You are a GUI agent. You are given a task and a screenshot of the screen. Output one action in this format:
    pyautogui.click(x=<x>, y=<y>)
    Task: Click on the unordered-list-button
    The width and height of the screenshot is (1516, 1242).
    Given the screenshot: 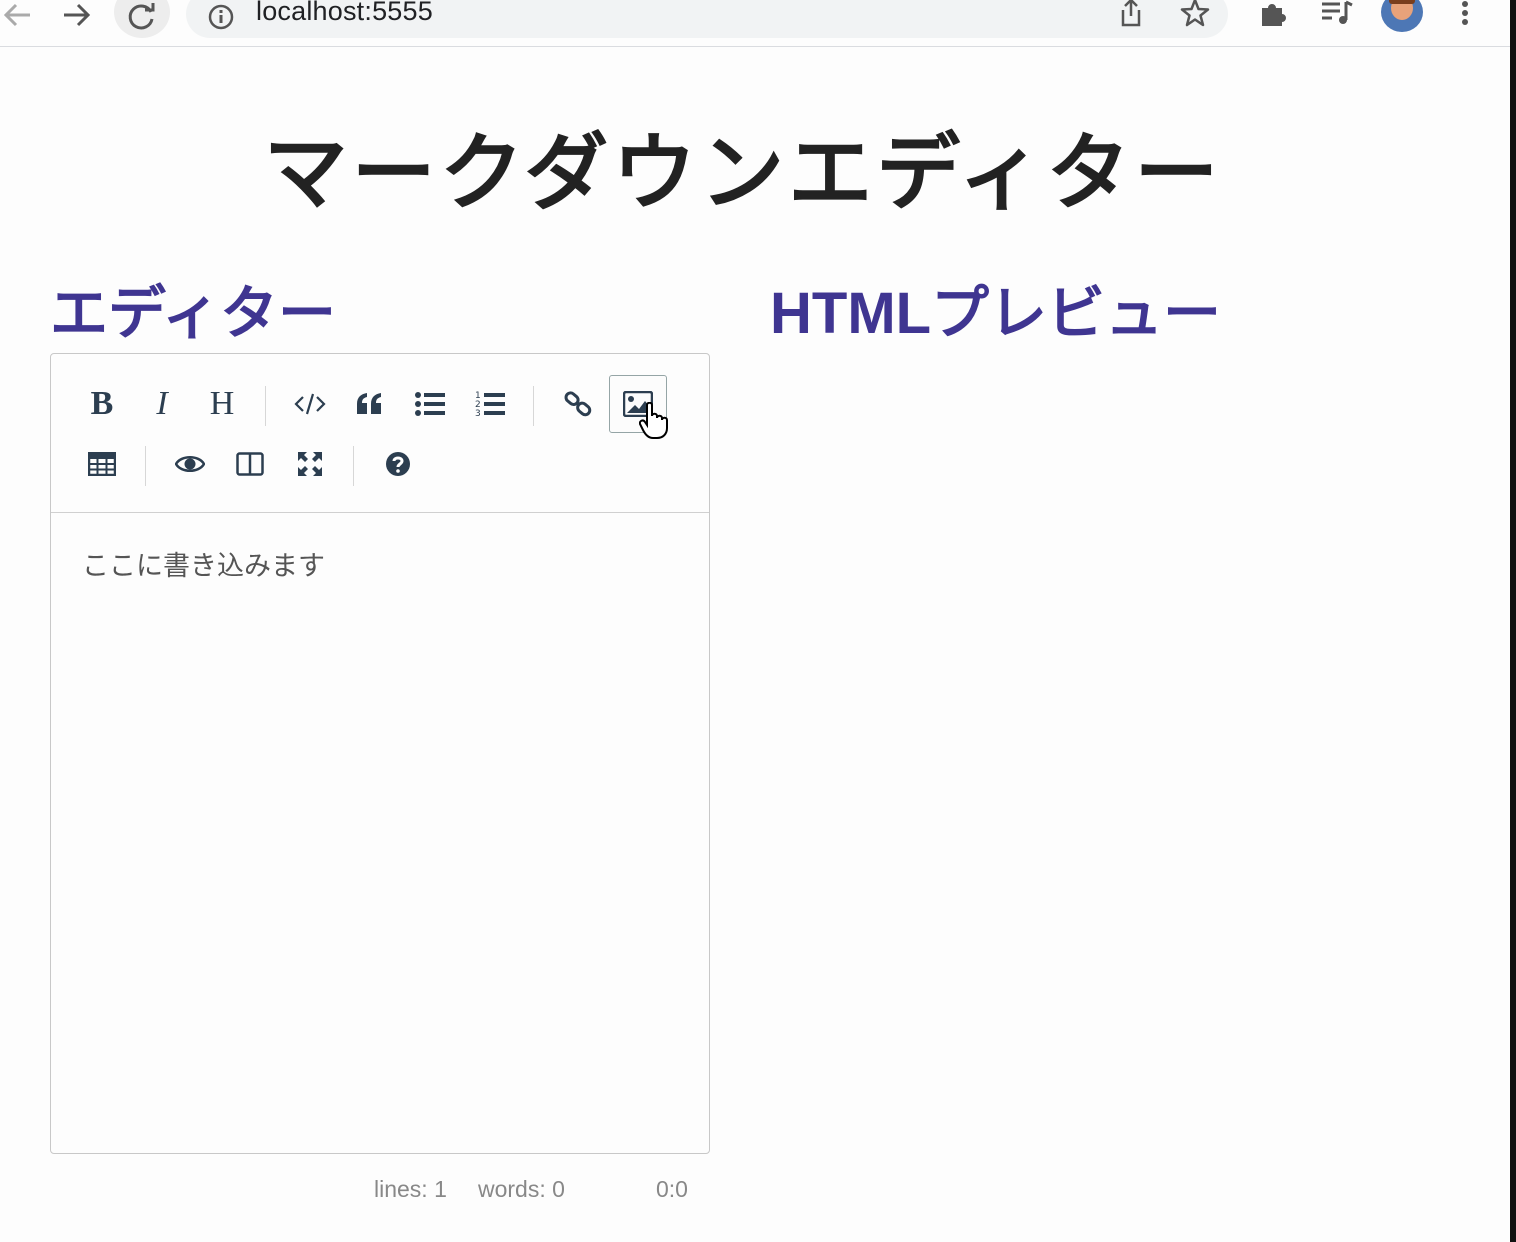 What is the action you would take?
    pyautogui.click(x=430, y=404)
    